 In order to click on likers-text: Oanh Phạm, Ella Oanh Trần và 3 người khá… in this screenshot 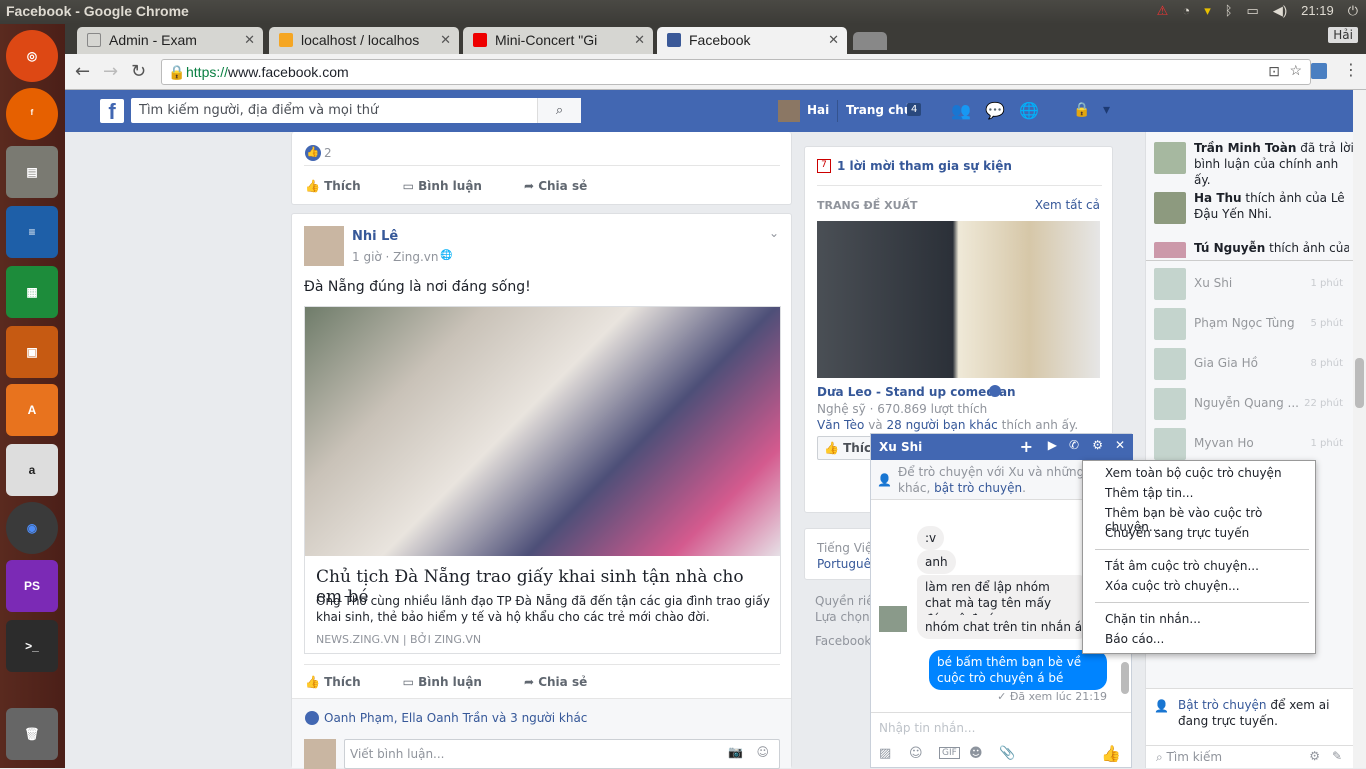, I will do `click(455, 718)`.